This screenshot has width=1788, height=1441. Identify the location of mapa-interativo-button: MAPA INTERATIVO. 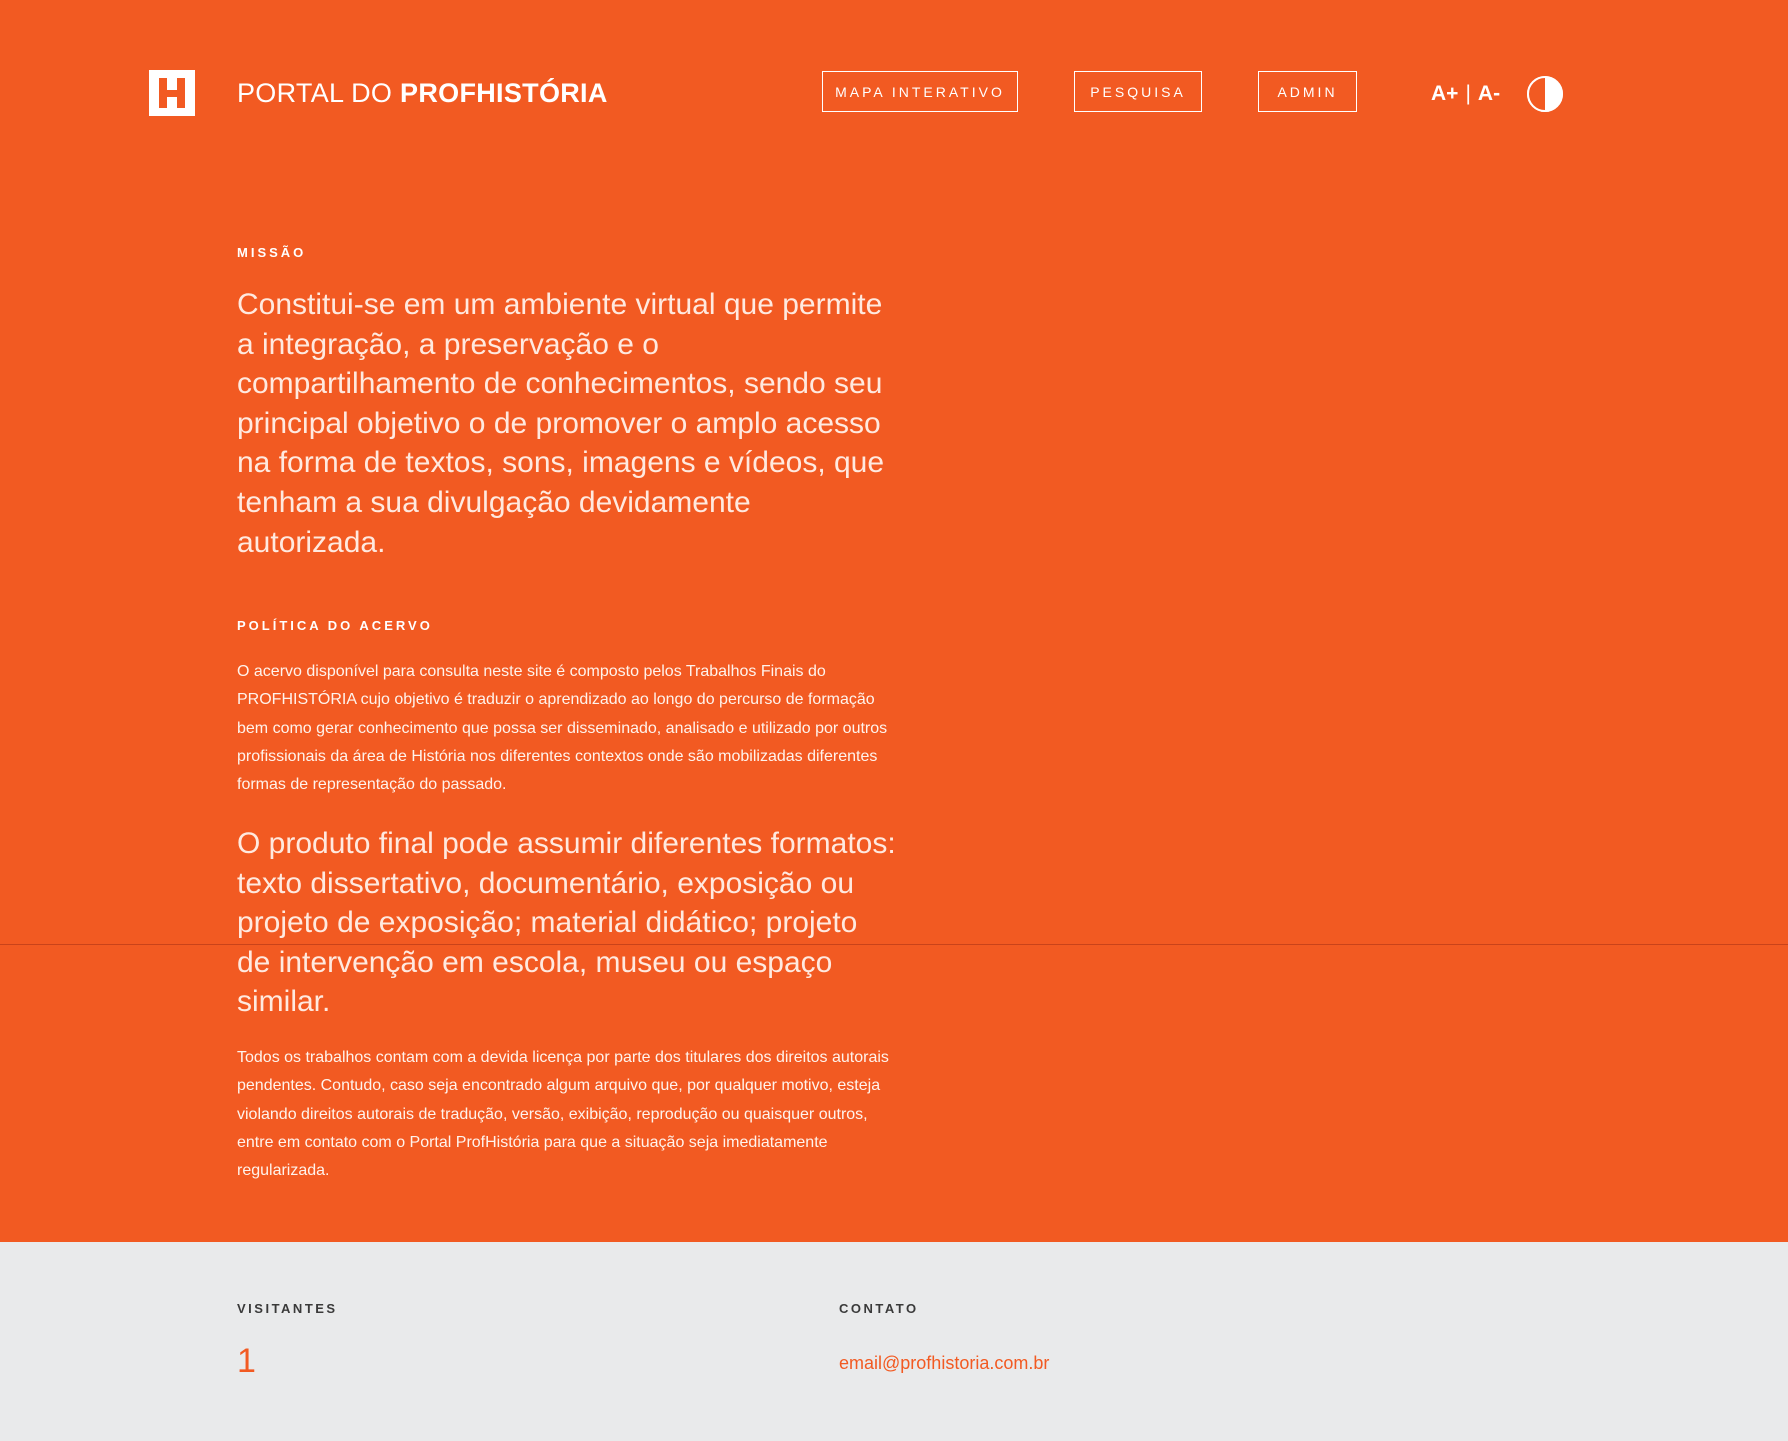
(920, 91).